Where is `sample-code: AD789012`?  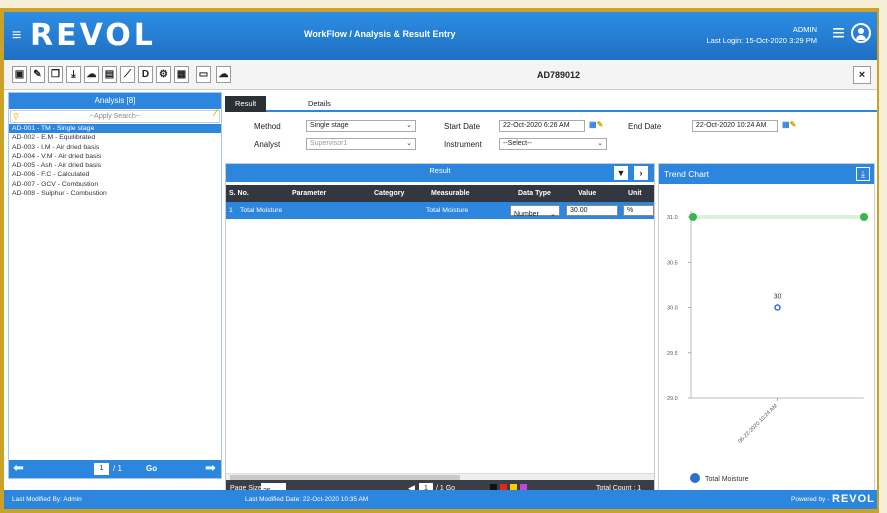
sample-code: AD789012 is located at coordinates (559, 75).